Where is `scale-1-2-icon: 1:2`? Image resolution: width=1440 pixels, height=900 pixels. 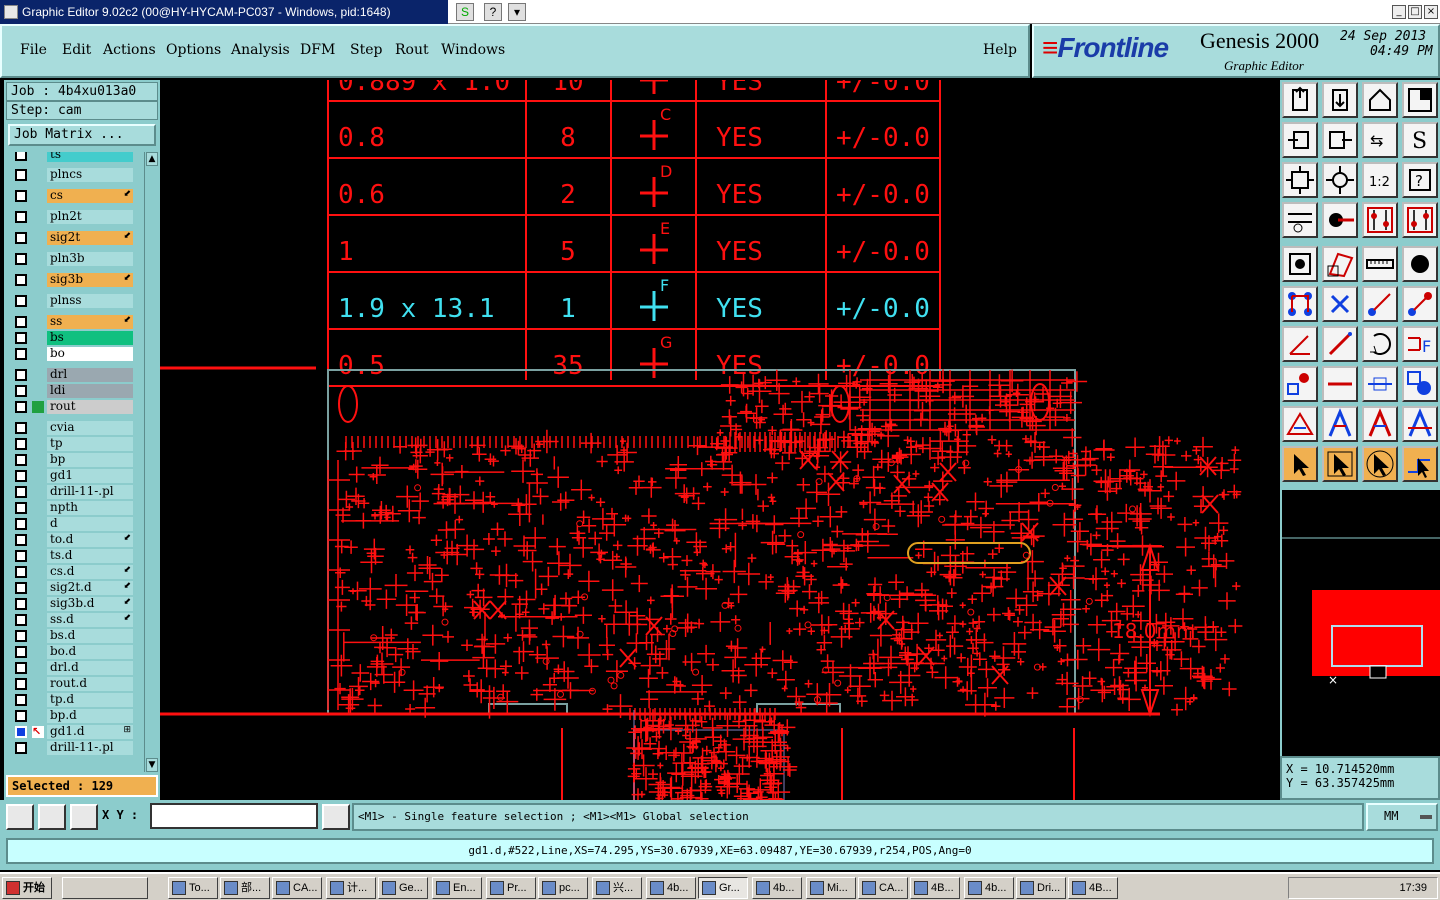 scale-1-2-icon: 1:2 is located at coordinates (1380, 180).